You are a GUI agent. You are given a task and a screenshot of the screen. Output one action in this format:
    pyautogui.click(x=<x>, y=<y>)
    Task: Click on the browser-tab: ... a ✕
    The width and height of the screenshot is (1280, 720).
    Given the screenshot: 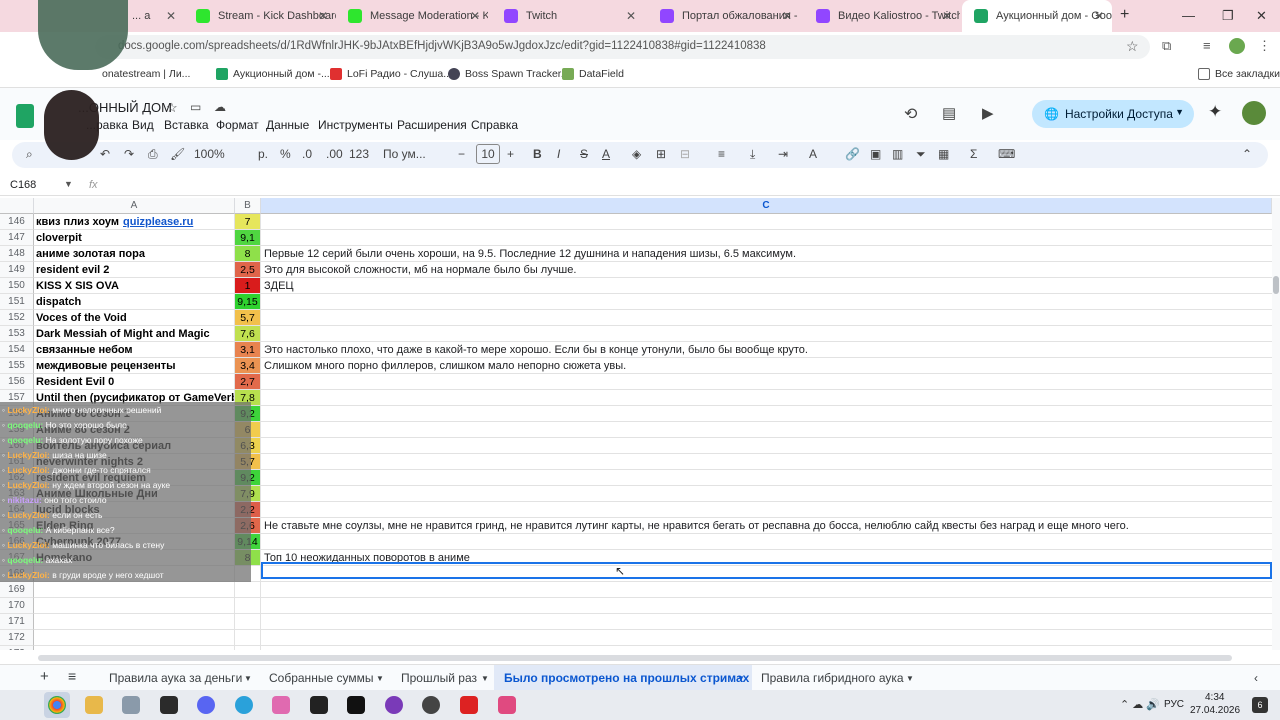 What is the action you would take?
    pyautogui.click(x=152, y=16)
    